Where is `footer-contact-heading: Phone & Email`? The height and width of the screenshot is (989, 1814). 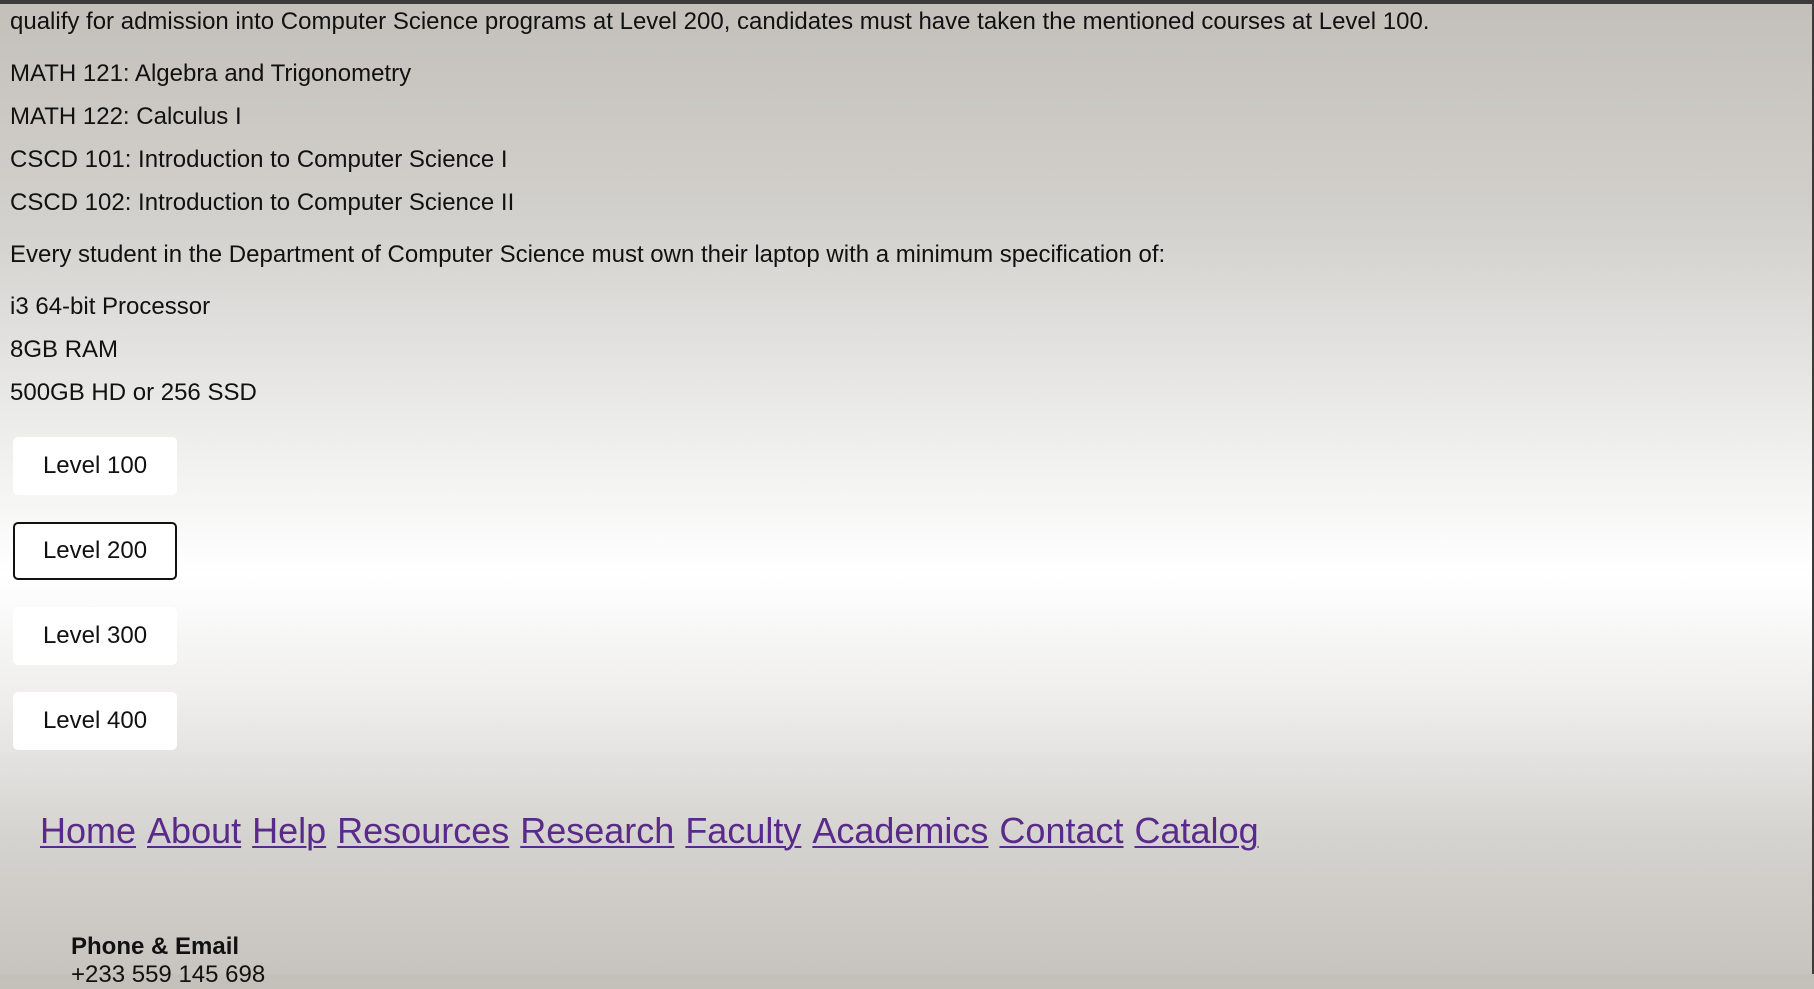
footer-contact-heading: Phone & Email is located at coordinates (155, 946).